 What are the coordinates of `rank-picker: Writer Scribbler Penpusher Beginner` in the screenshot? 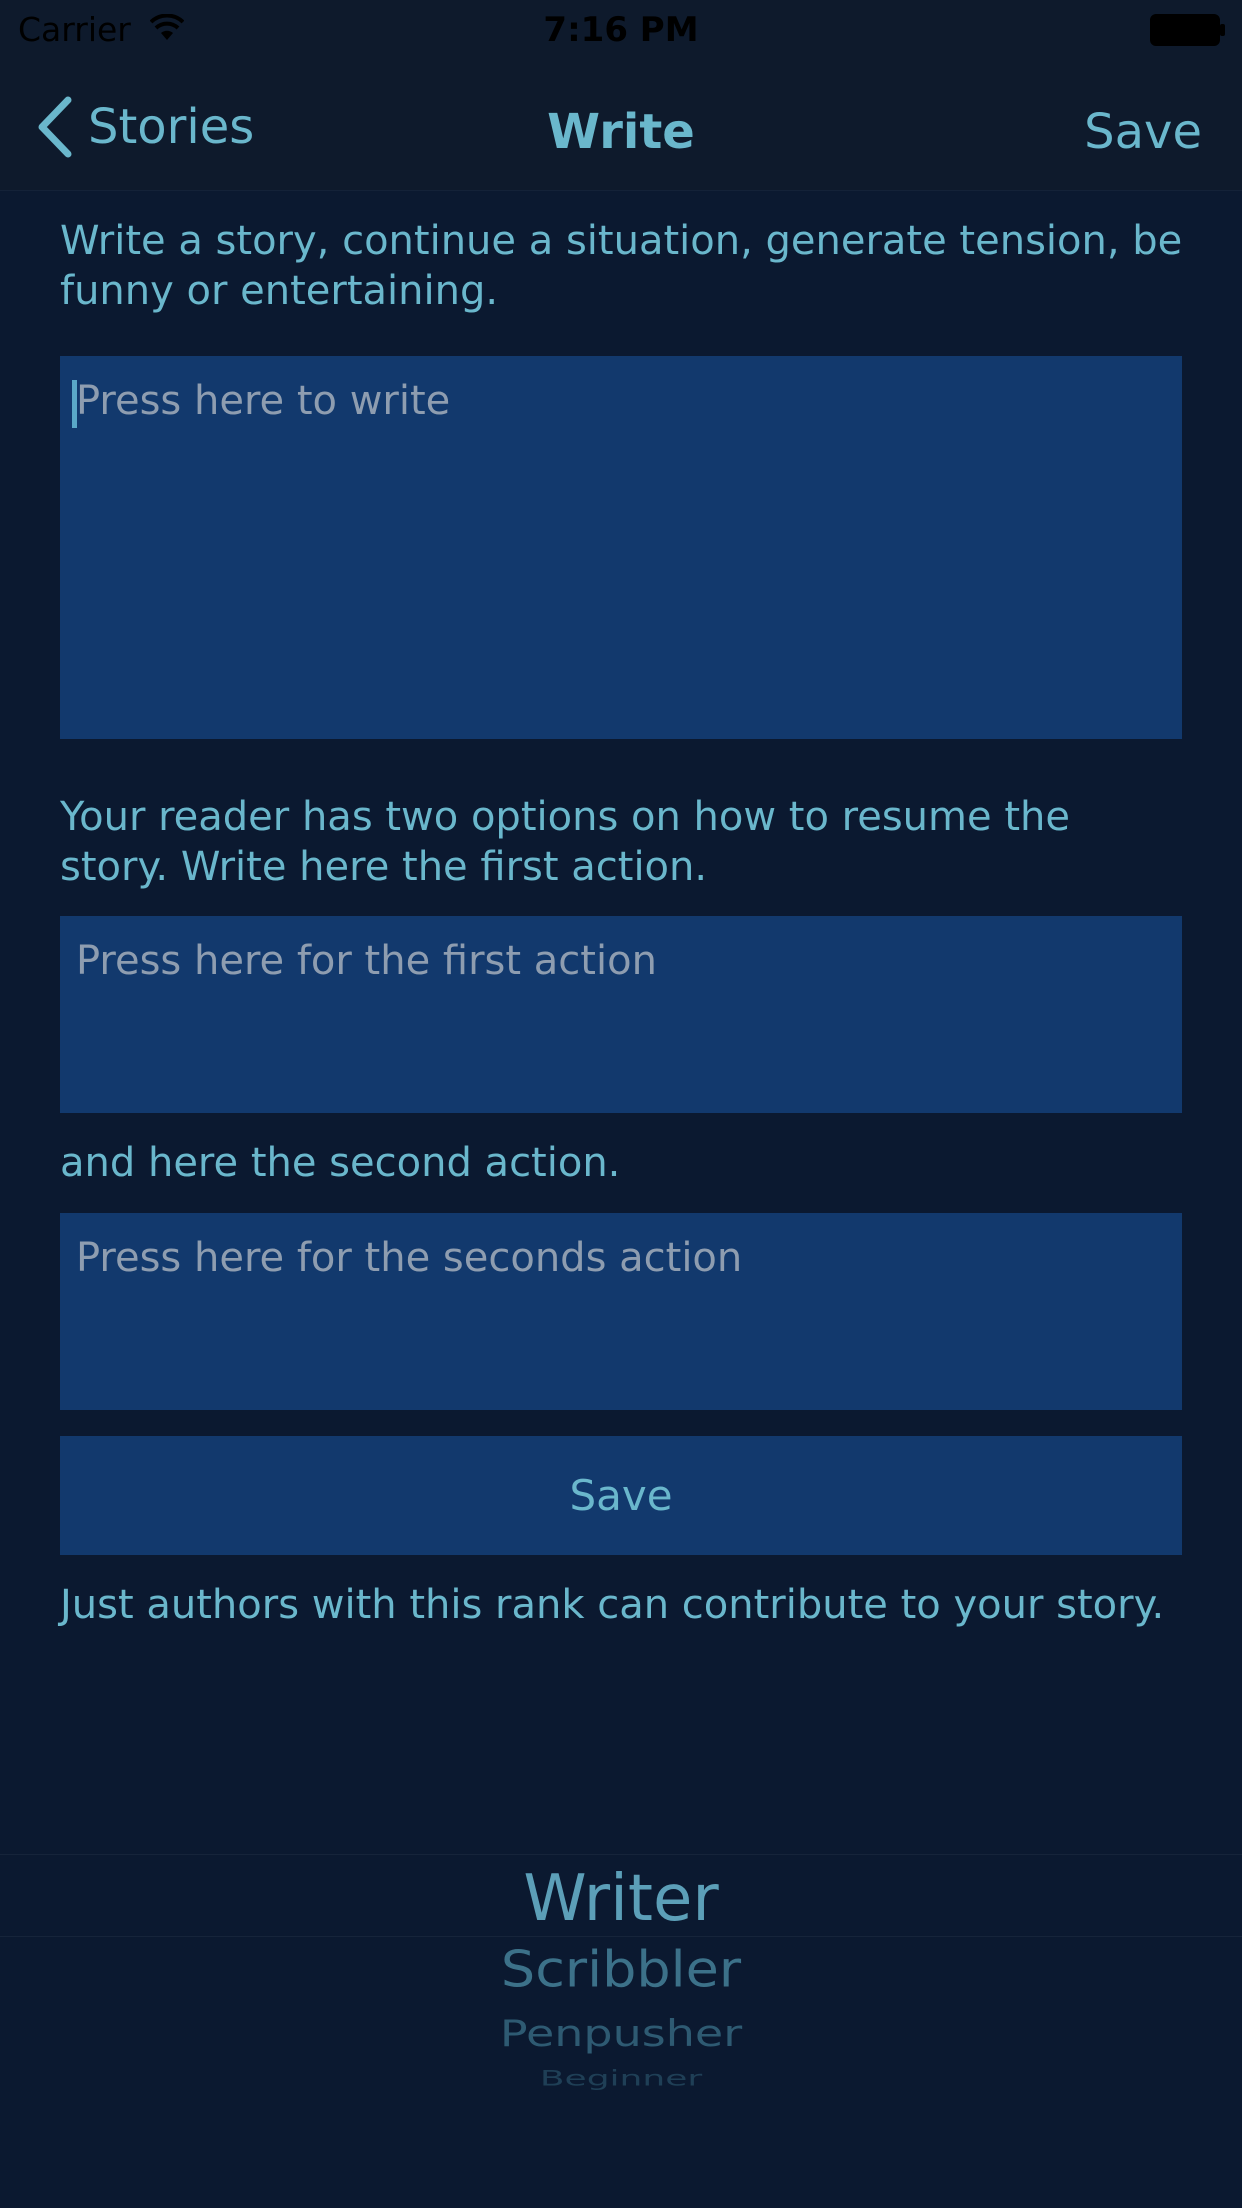 It's located at (621, 1970).